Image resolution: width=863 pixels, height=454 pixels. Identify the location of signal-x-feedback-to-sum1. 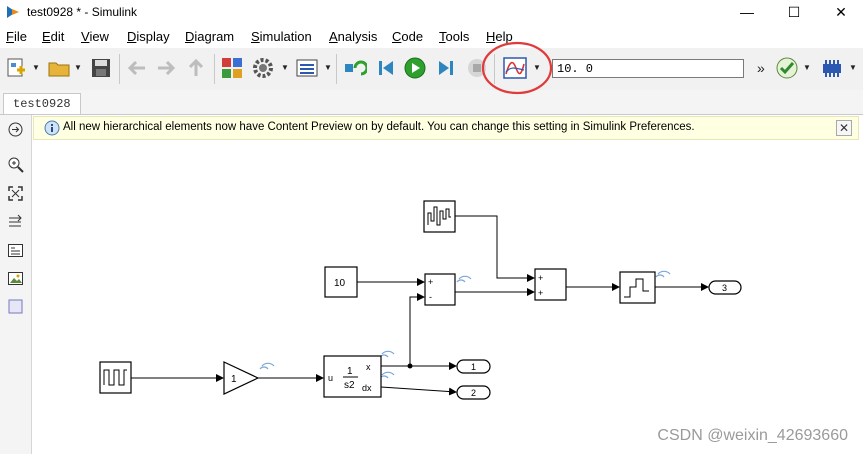
(417, 329).